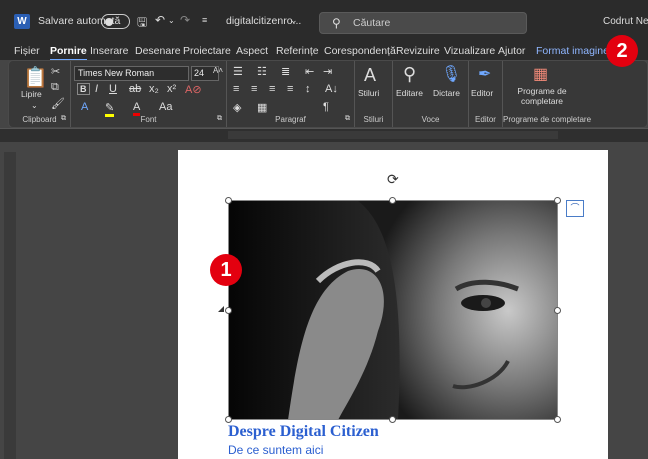 Image resolution: width=648 pixels, height=459 pixels. What do you see at coordinates (158, 51) in the screenshot?
I see `tab-draw: Desenare` at bounding box center [158, 51].